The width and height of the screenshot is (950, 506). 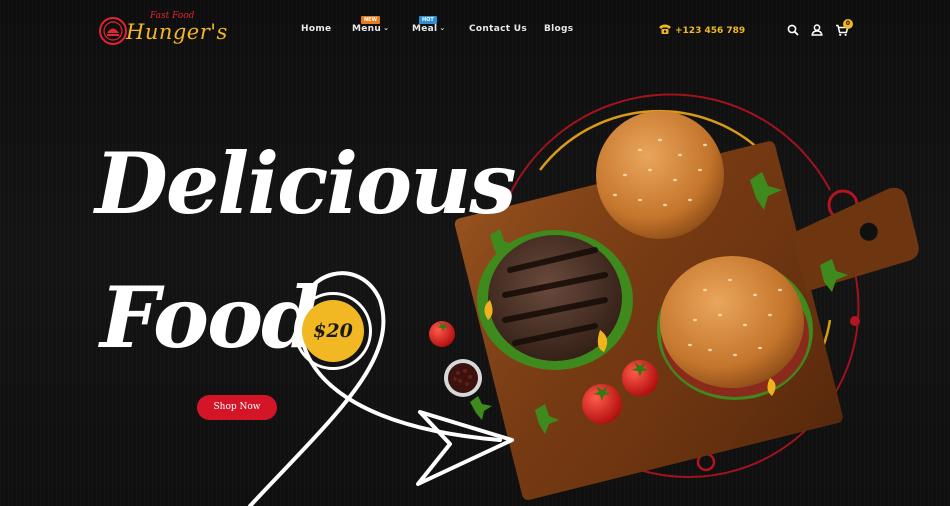 I want to click on price-badge: $20, so click(x=333, y=331).